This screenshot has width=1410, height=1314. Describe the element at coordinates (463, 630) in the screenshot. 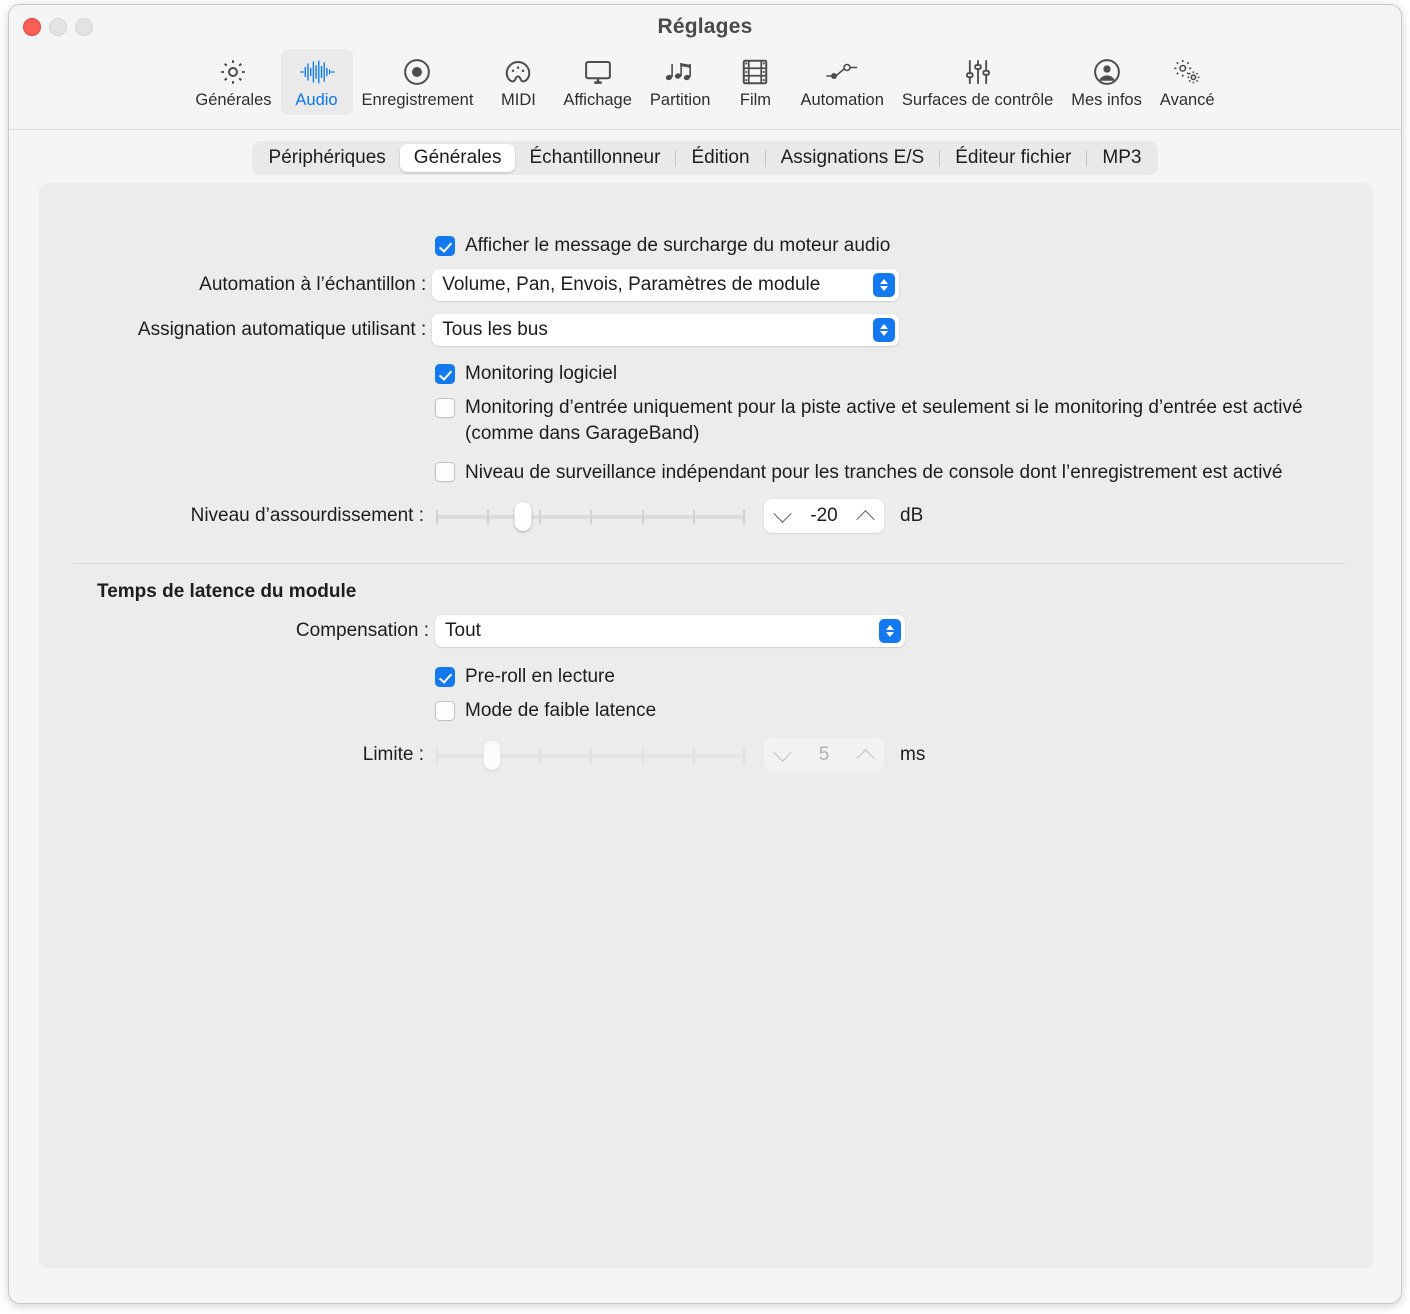

I see `compensation-value: Tout` at that location.